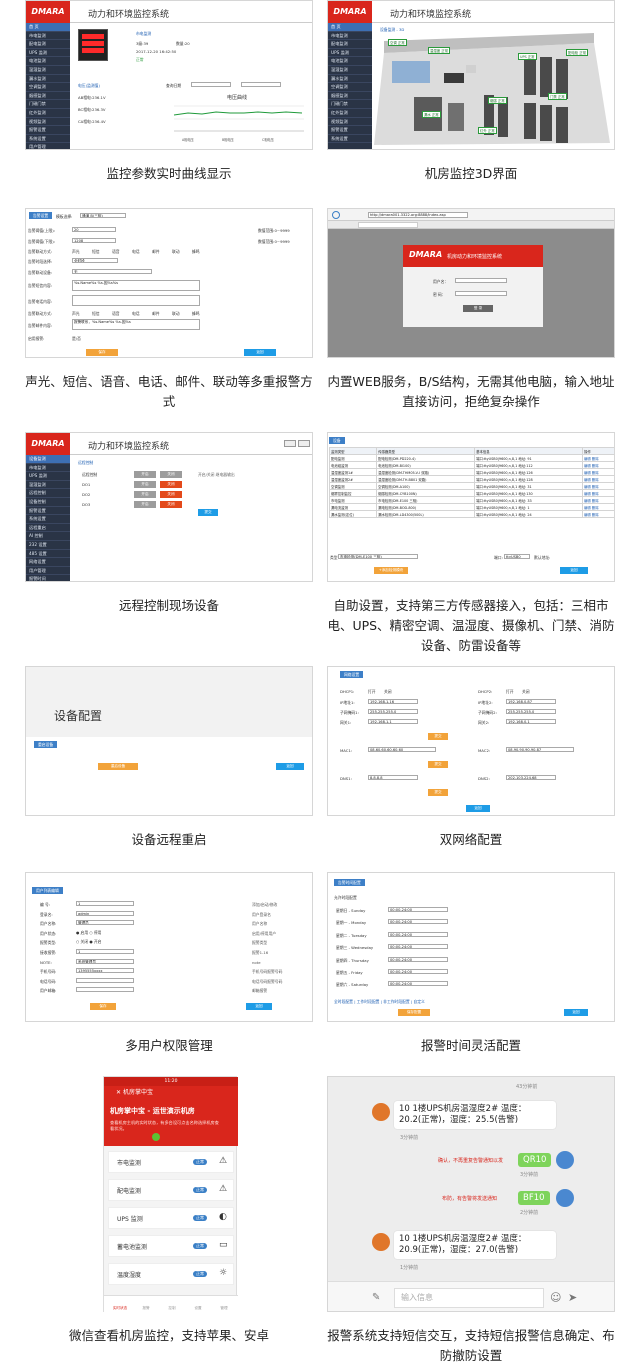  What do you see at coordinates (418, 215) in the screenshot?
I see `address-bar: http://dmara001.3322.org:8888/index.asp` at bounding box center [418, 215].